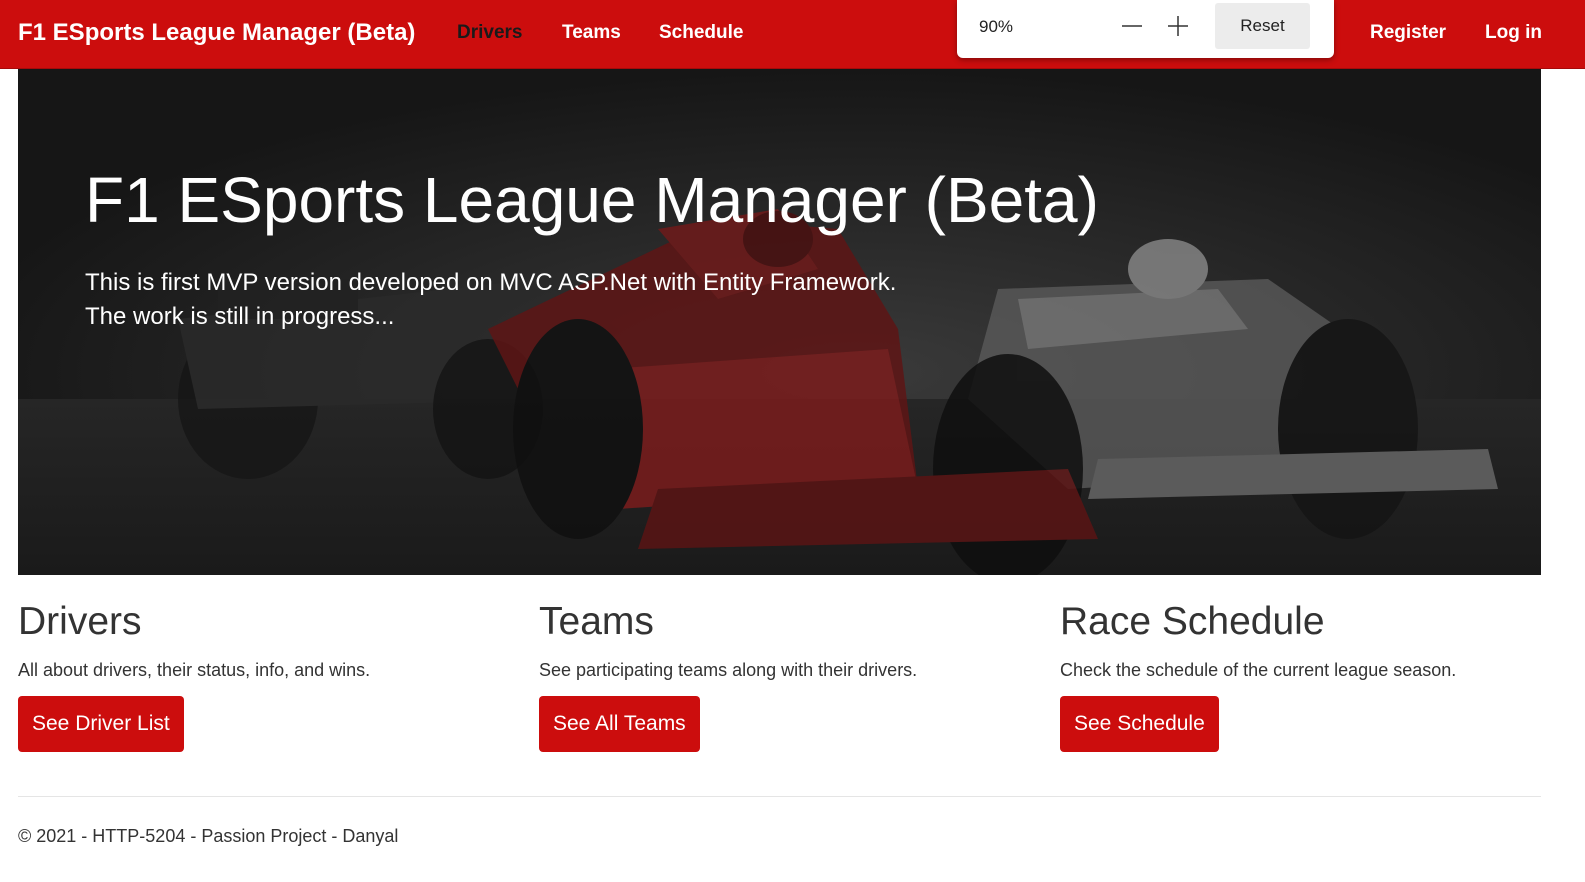  What do you see at coordinates (1513, 33) in the screenshot?
I see `nav-login: Log in` at bounding box center [1513, 33].